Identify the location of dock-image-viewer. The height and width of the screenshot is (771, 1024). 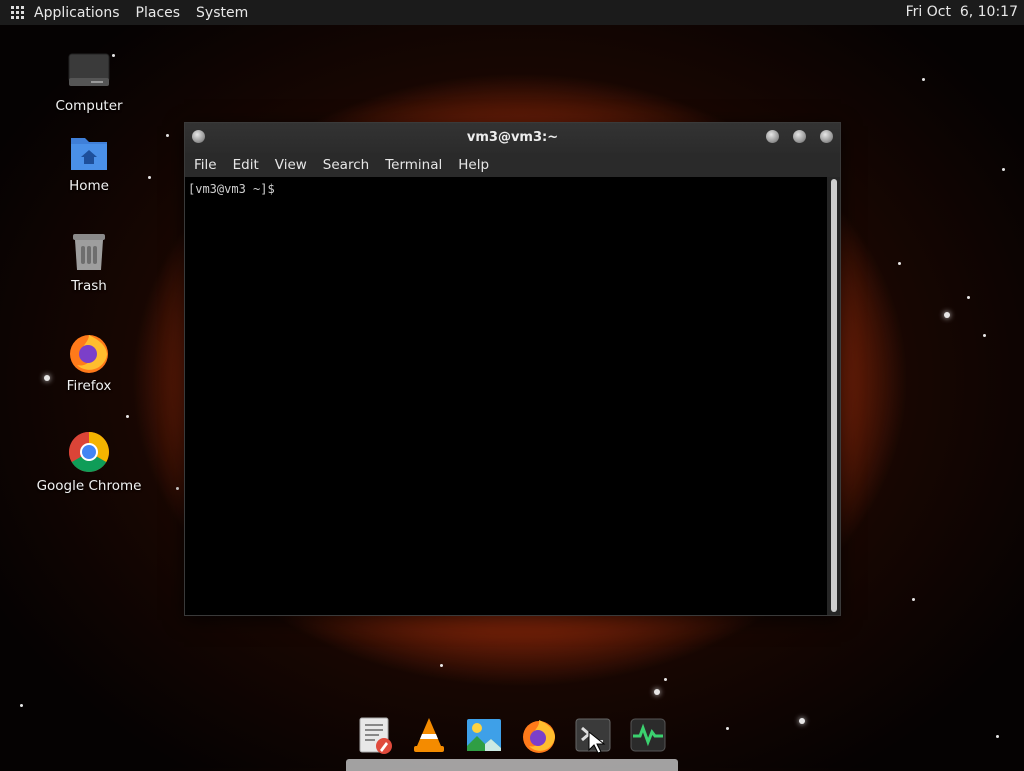
(484, 735).